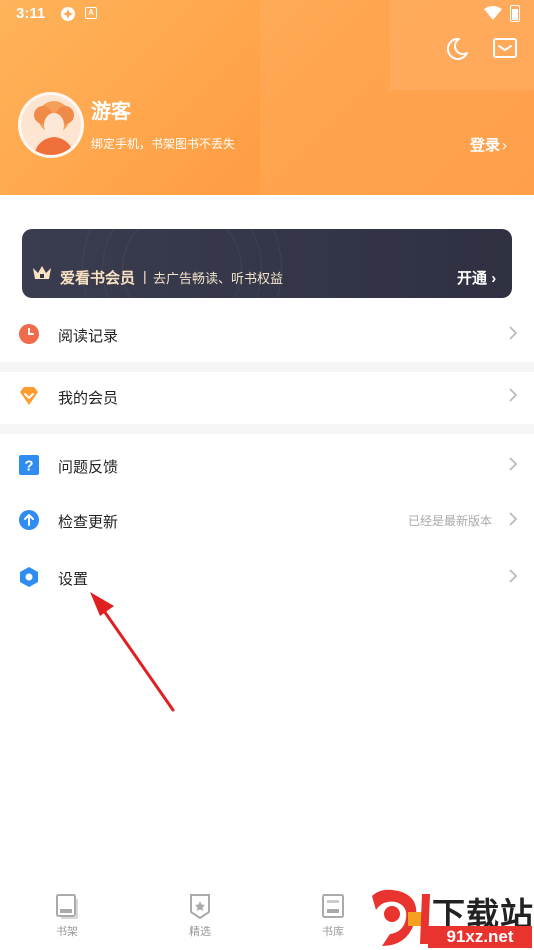 The width and height of the screenshot is (534, 950). I want to click on upload-icon, so click(29, 520).